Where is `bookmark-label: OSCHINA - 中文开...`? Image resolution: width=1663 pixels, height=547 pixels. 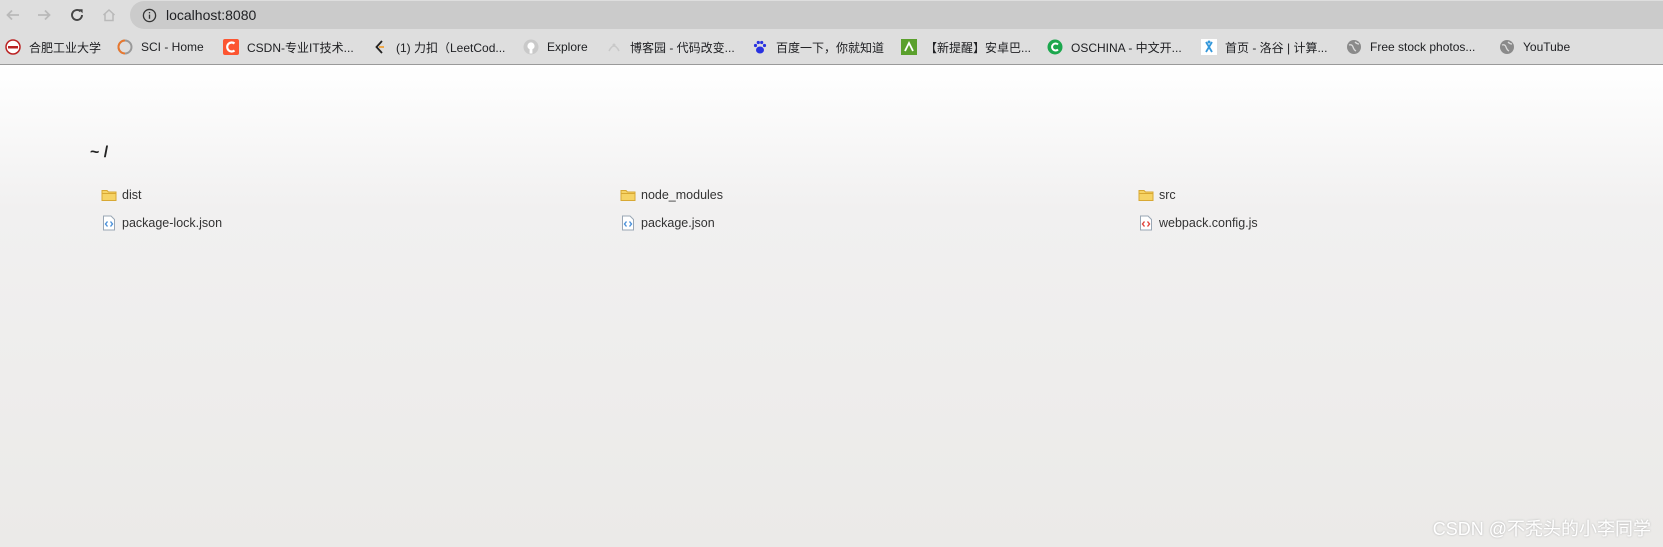 bookmark-label: OSCHINA - 中文开... is located at coordinates (1126, 47).